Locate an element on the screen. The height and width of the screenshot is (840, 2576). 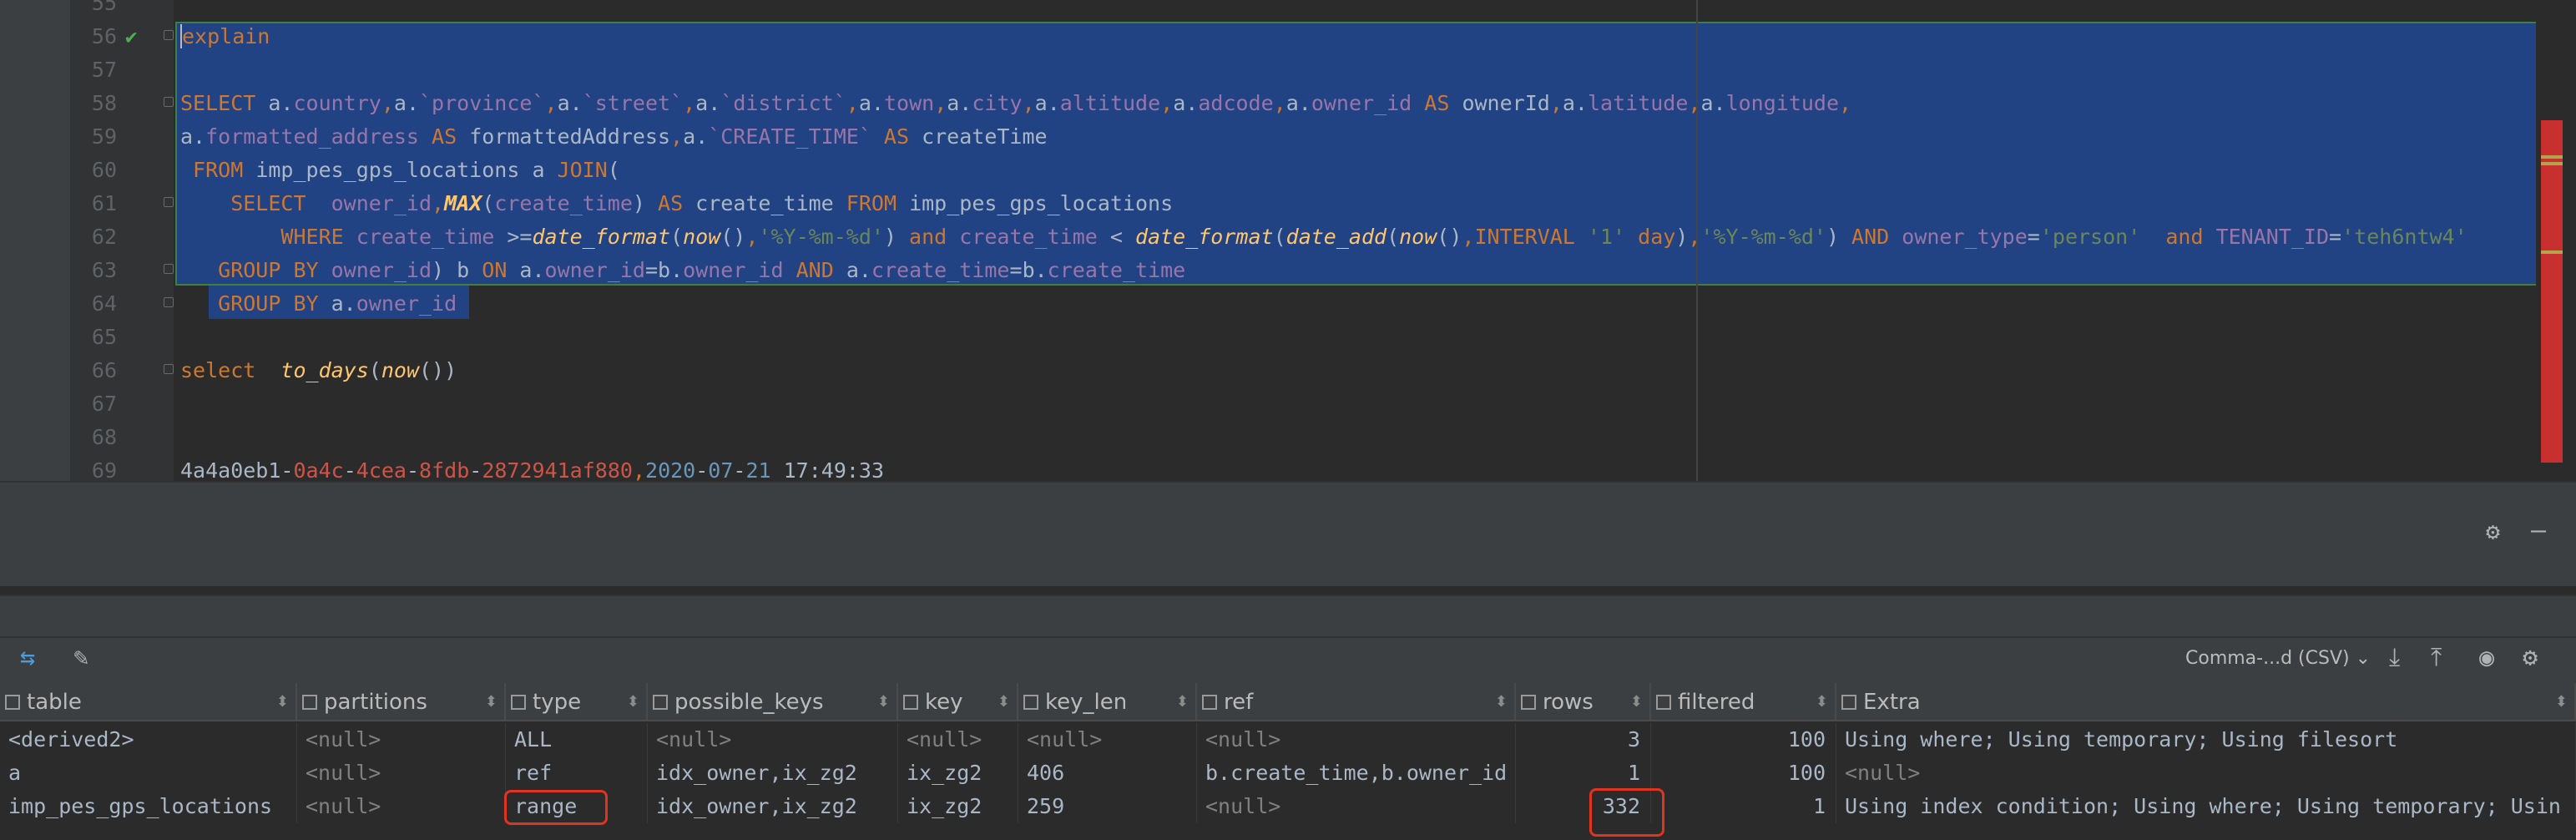
column-header-possible-keys: possible_keys ⬍ is located at coordinates (773, 702).